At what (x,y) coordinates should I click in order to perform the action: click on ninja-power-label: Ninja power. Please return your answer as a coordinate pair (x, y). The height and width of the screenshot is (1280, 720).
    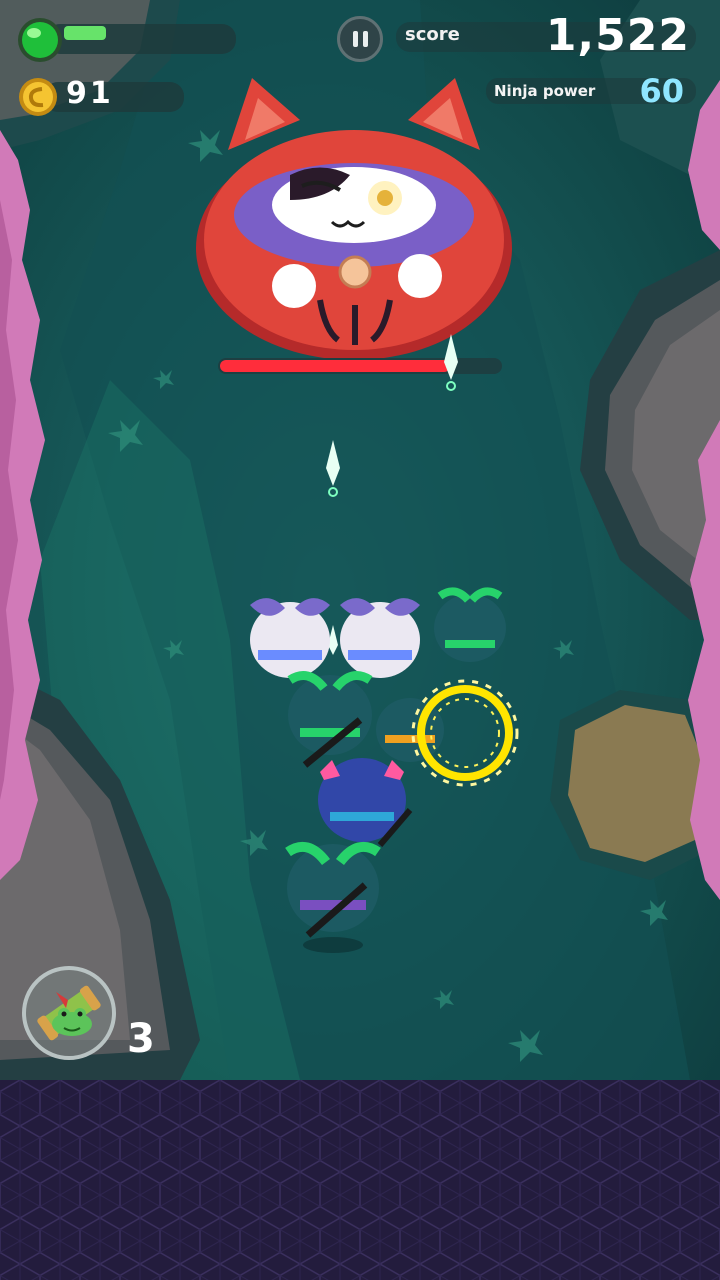
    Looking at the image, I should click on (545, 91).